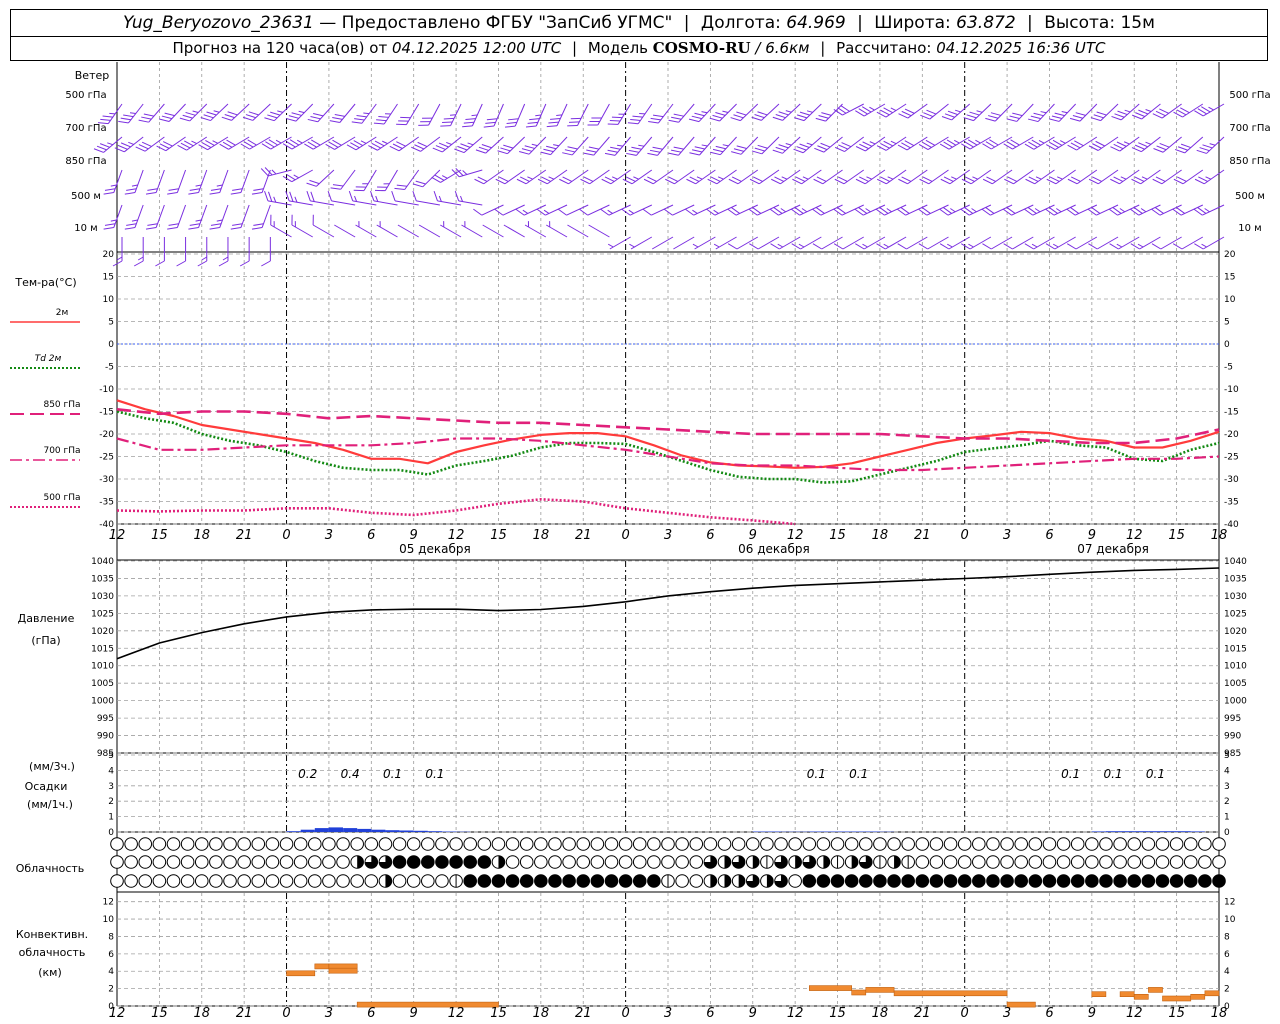 The image size is (1280, 1024). Describe the element at coordinates (244, 535) in the screenshot. I see `x-tick-label: 21` at that location.